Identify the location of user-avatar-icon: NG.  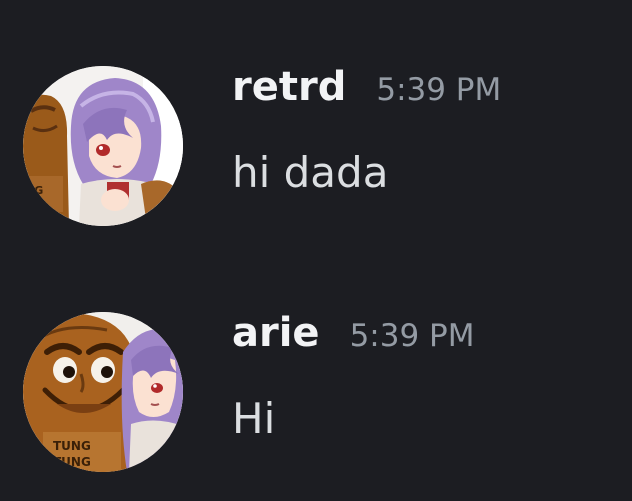
(103, 146).